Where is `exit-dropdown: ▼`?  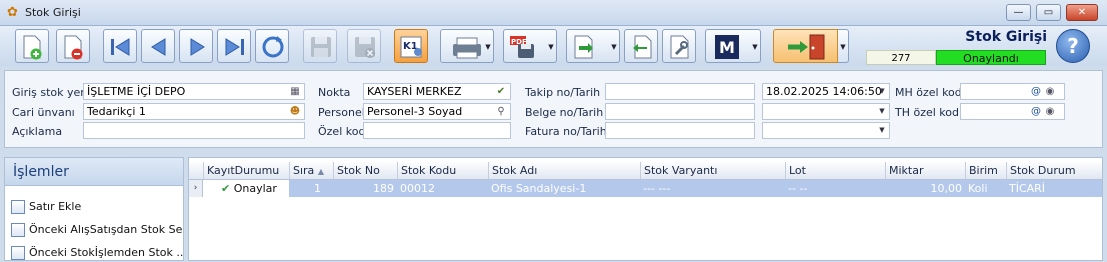
exit-dropdown: ▼ is located at coordinates (843, 46).